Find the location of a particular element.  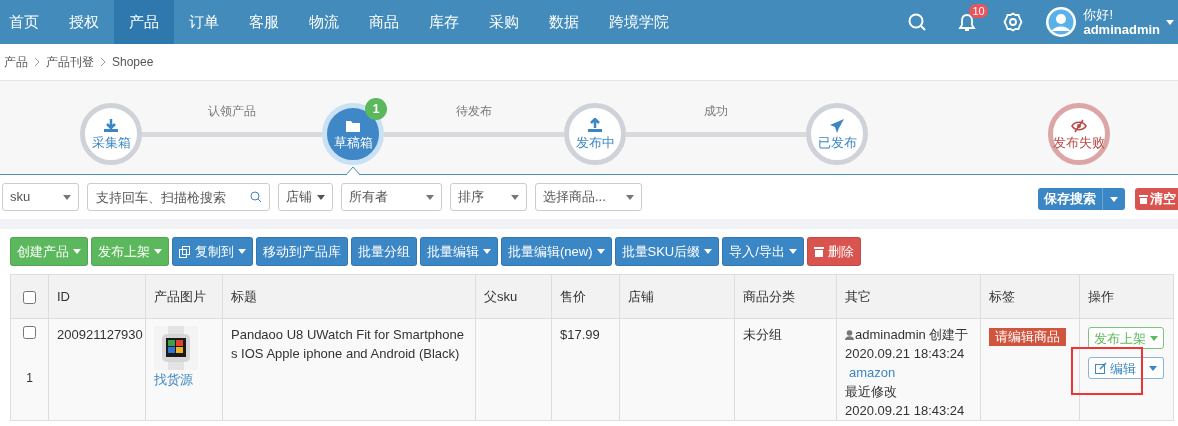

product-id: 200921127930 is located at coordinates (100, 334).